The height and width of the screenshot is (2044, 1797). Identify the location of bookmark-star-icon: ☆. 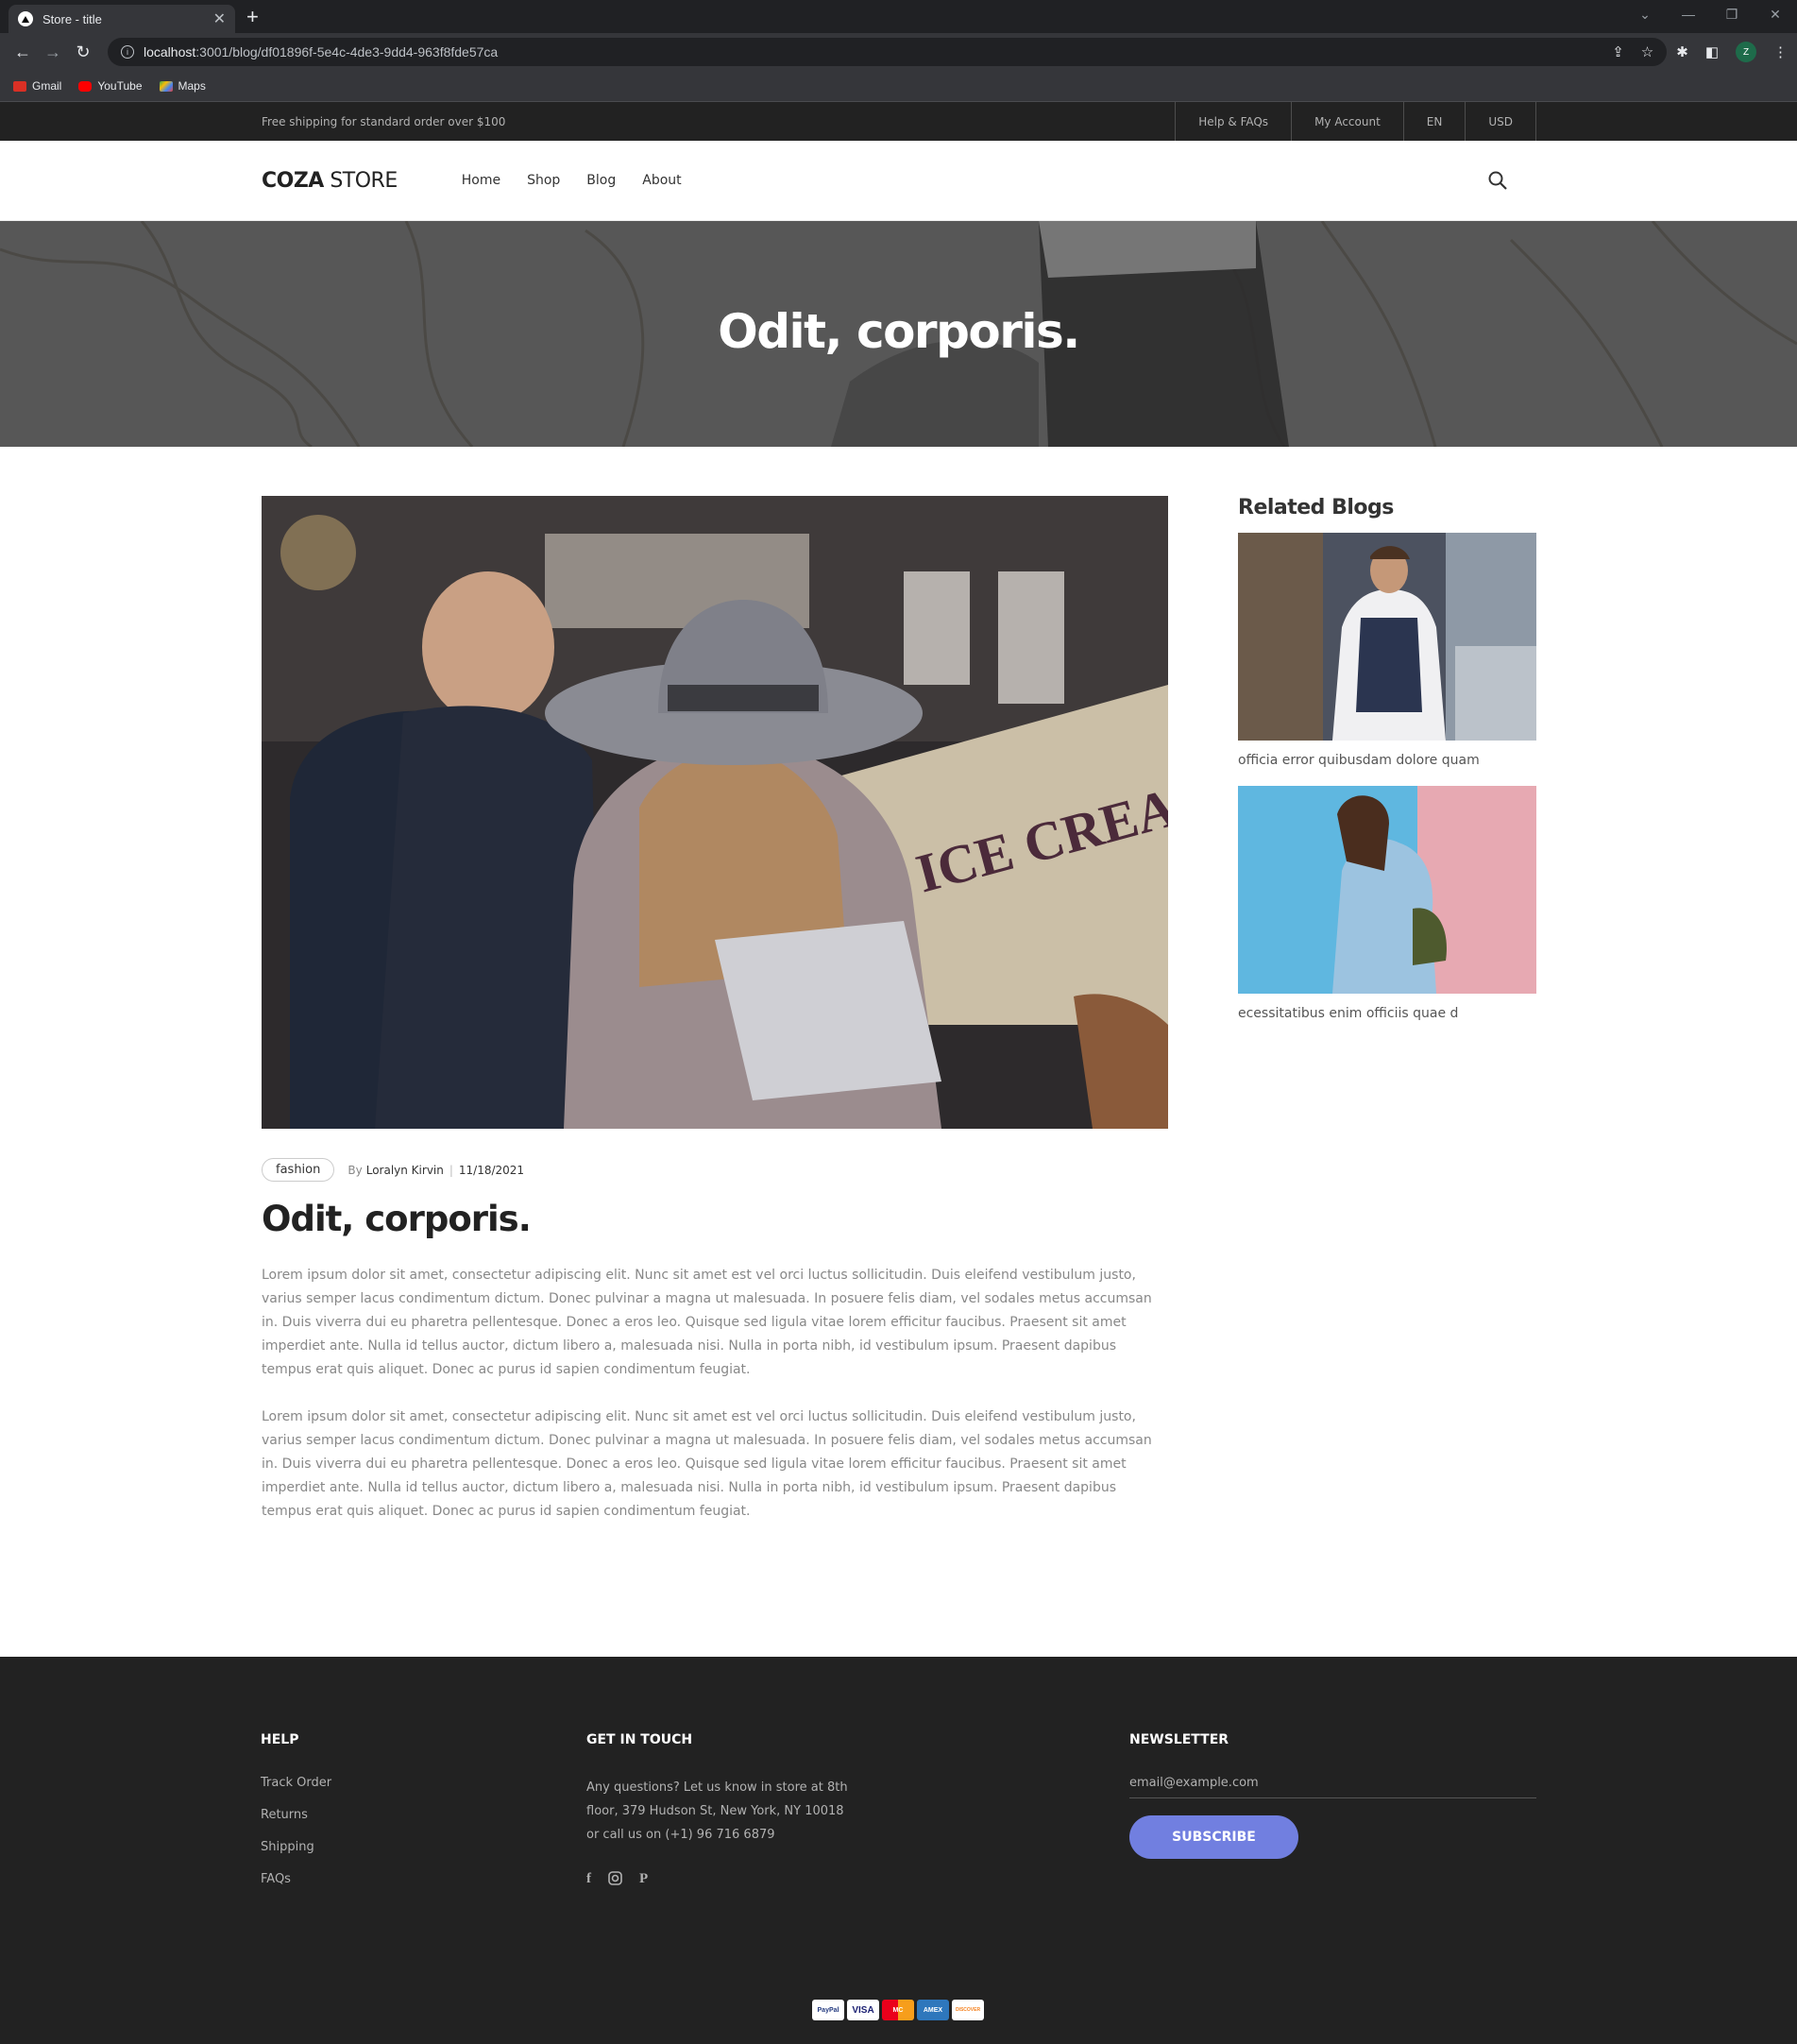
(1647, 52).